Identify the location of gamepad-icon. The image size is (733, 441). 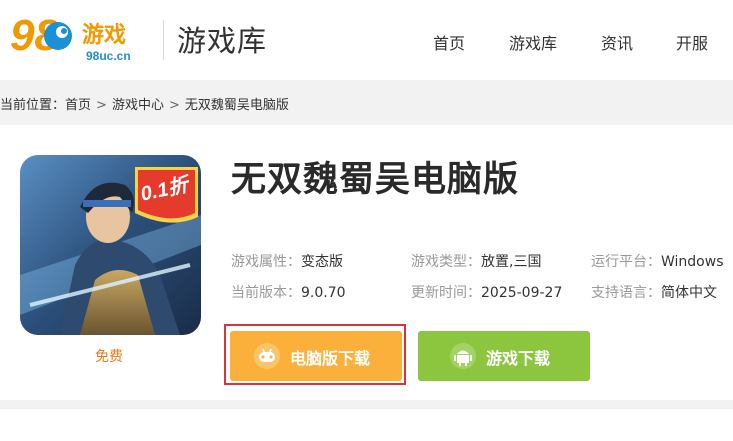
(267, 356).